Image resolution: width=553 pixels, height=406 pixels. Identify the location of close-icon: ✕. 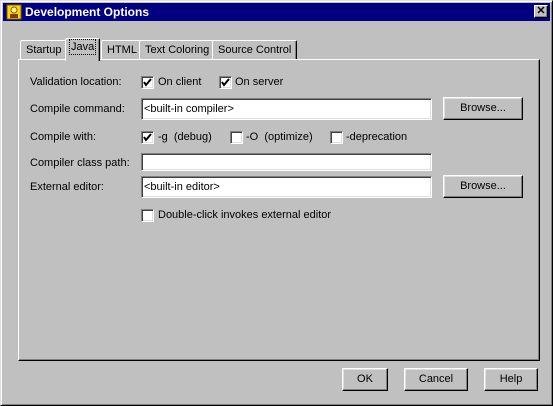
(541, 11).